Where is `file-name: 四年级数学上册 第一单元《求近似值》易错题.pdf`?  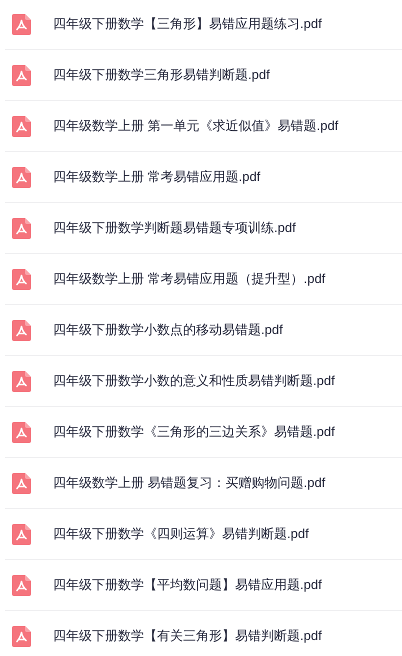
file-name: 四年级数学上册 第一单元《求近似值》易错题.pdf is located at coordinates (195, 126).